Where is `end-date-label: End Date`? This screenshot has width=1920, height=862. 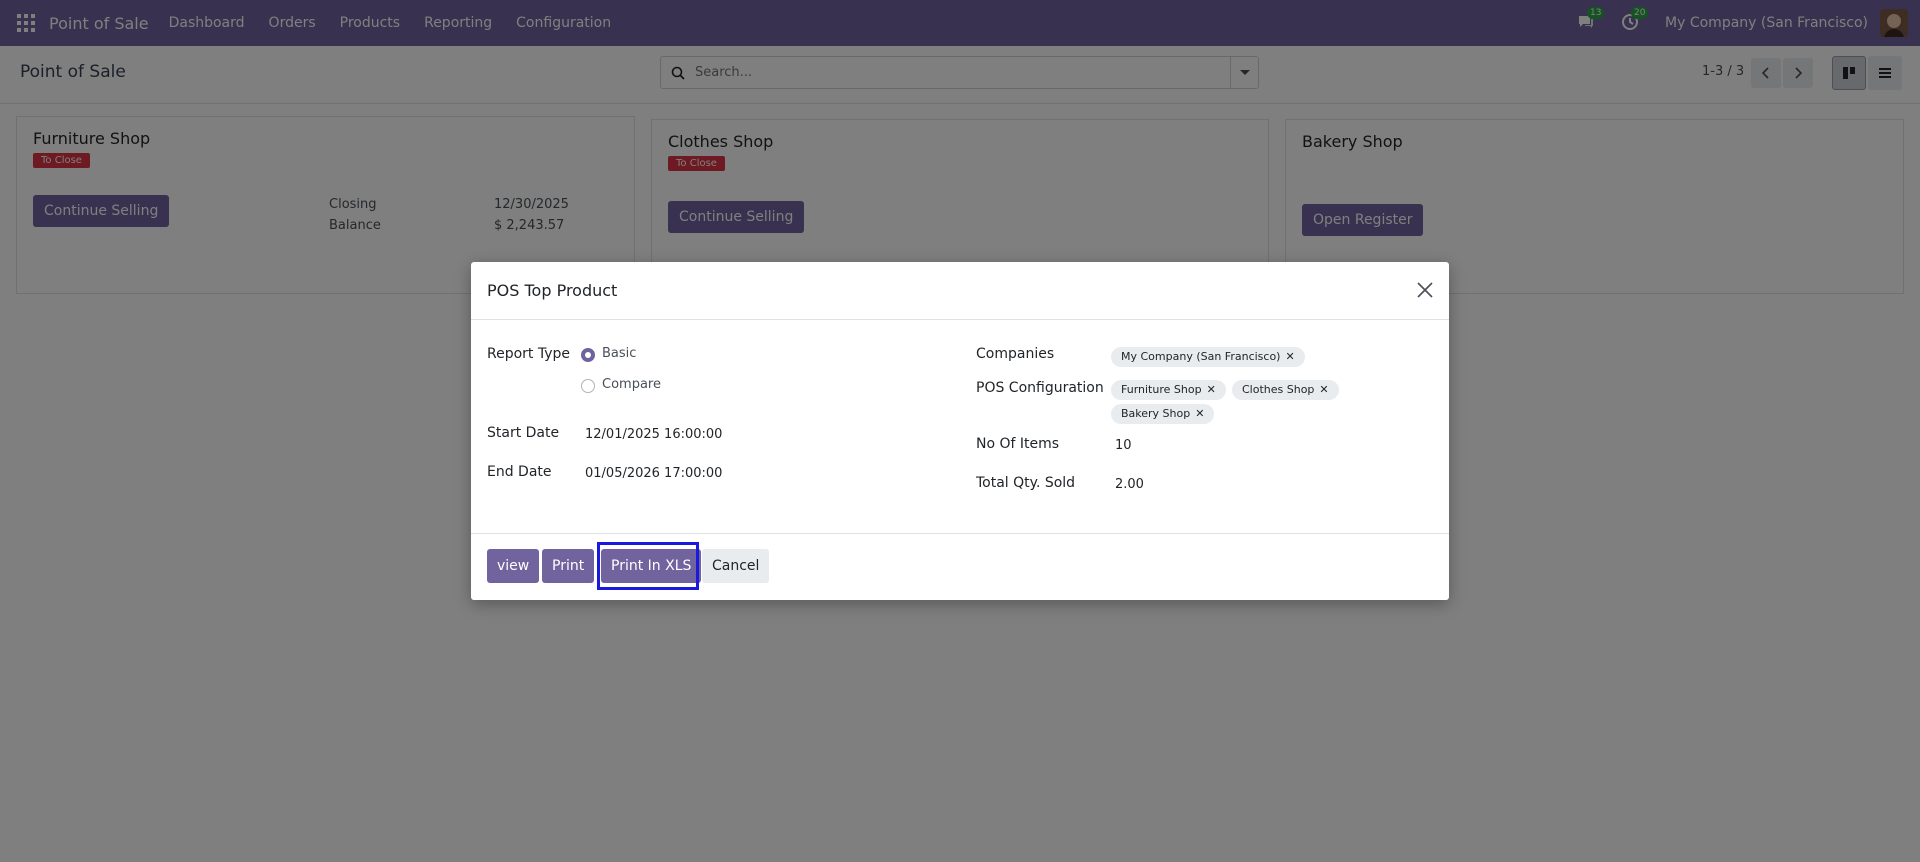
end-date-label: End Date is located at coordinates (519, 472).